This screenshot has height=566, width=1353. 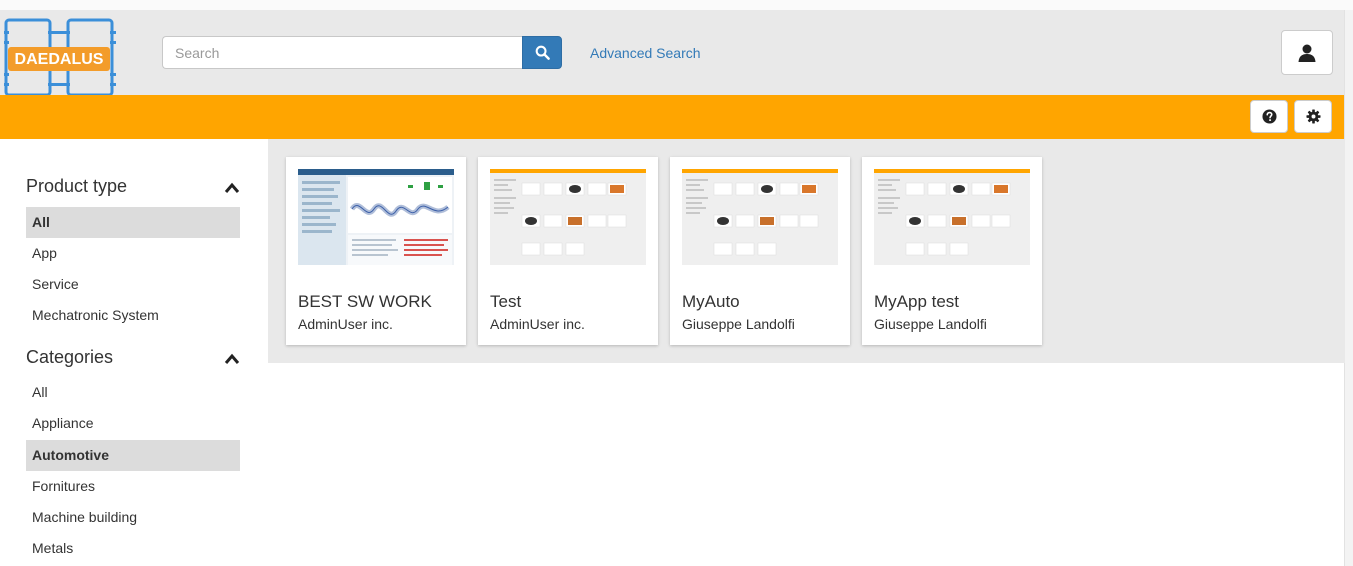 I want to click on product-title: MyApp test, so click(x=916, y=302).